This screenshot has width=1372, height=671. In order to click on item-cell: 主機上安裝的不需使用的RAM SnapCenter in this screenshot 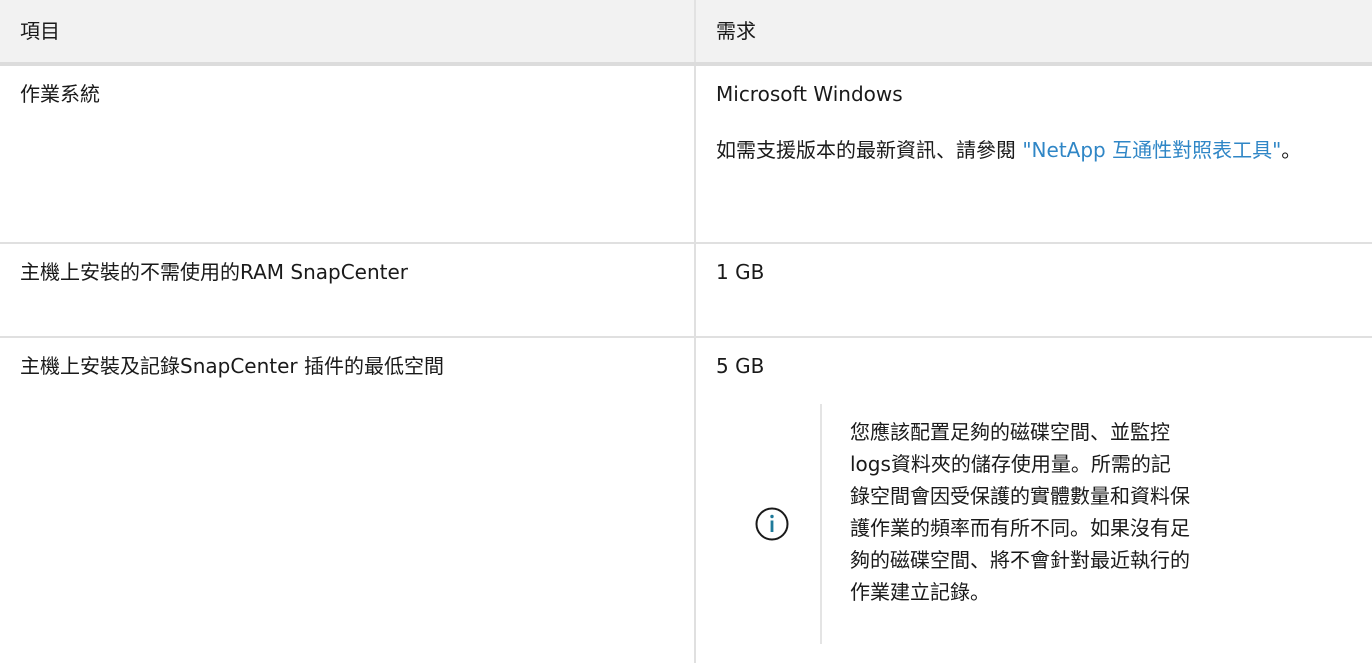, I will do `click(348, 290)`.